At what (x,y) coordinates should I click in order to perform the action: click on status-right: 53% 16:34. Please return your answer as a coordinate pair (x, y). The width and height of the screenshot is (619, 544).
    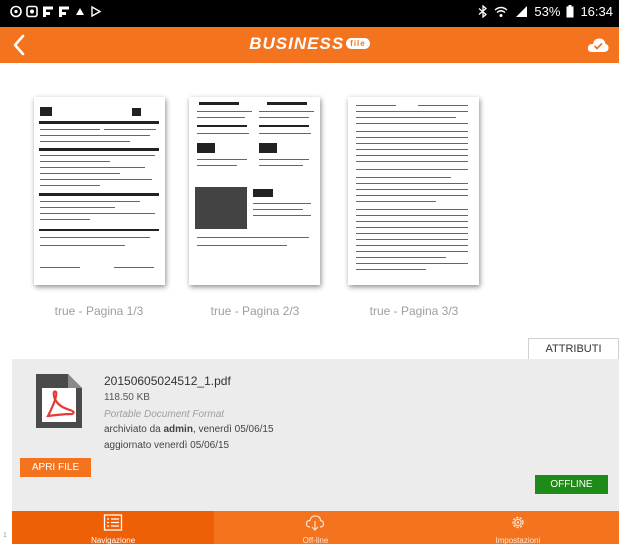
    Looking at the image, I should click on (545, 11).